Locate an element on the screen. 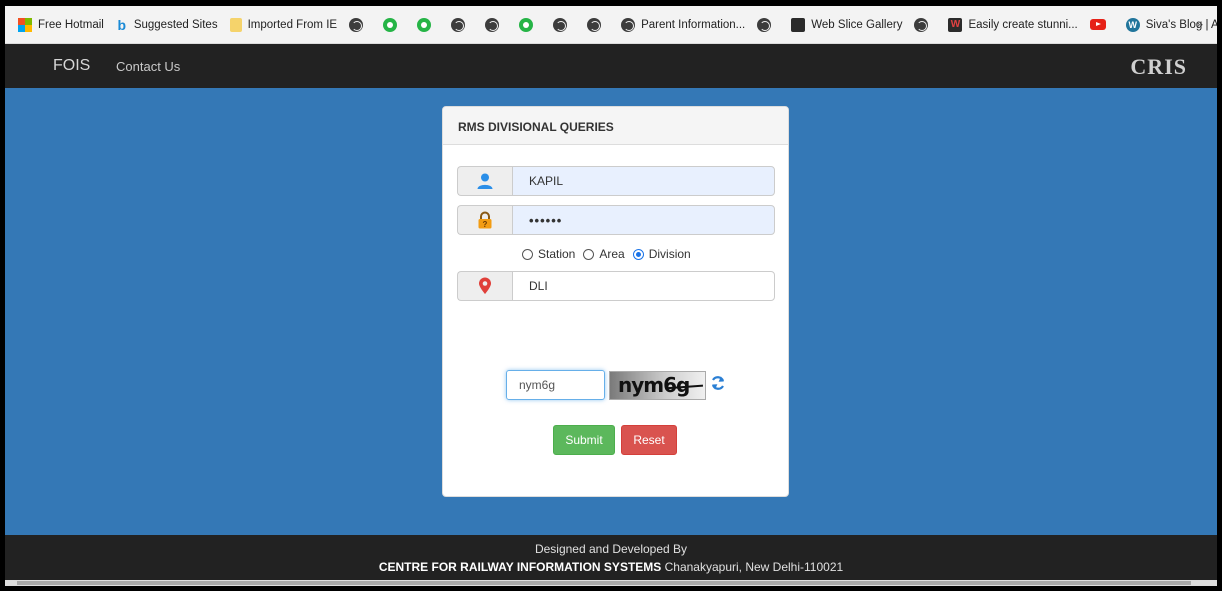 This screenshot has width=1222, height=591. username-input: KAPIL is located at coordinates (643, 181).